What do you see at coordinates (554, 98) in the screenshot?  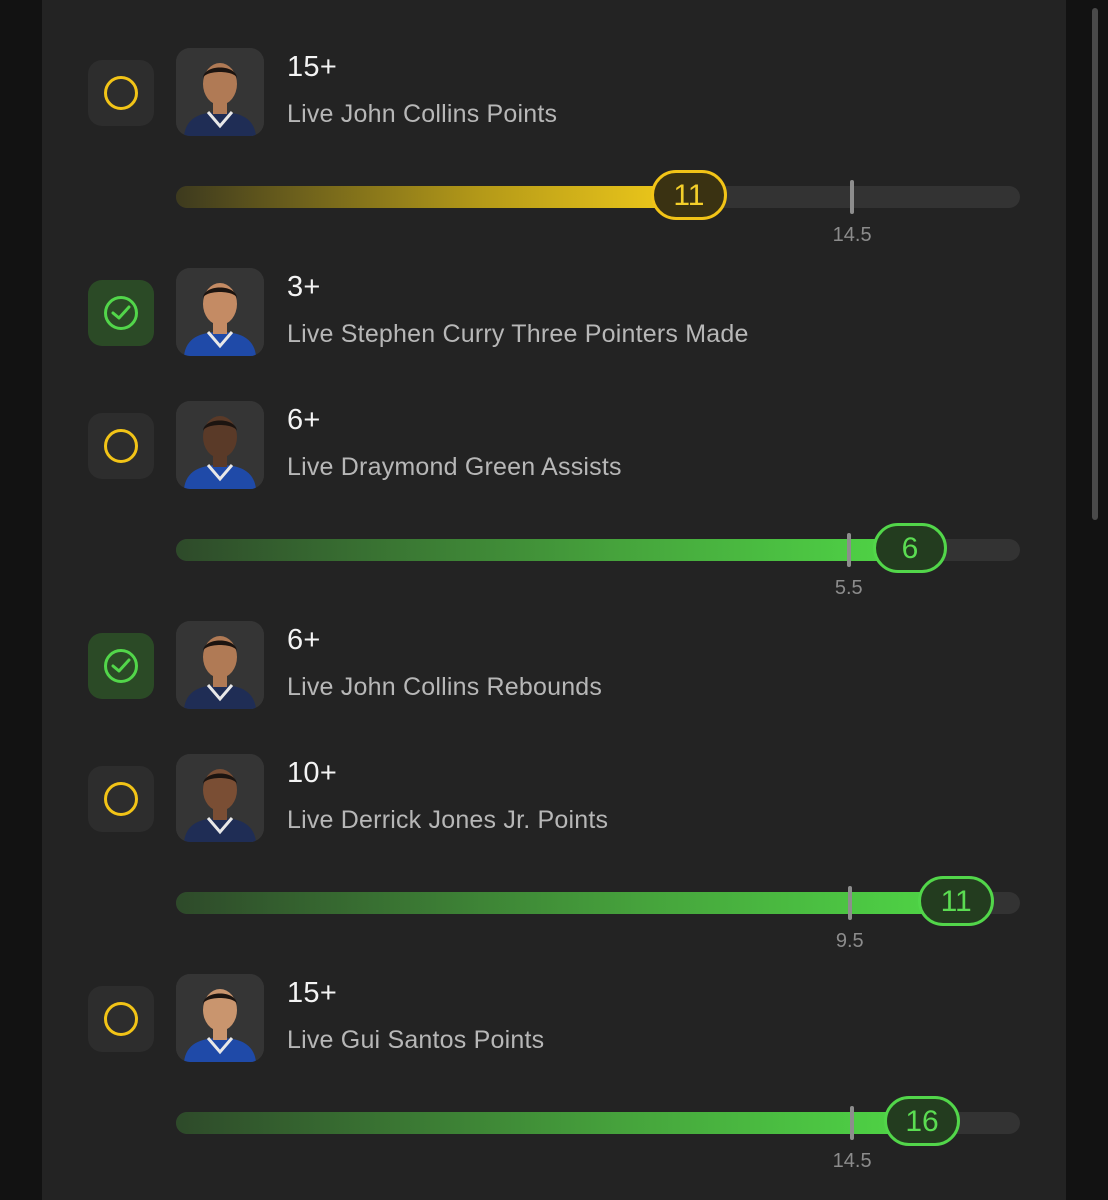 I see `leg-item: 15+ Live John Collins Points` at bounding box center [554, 98].